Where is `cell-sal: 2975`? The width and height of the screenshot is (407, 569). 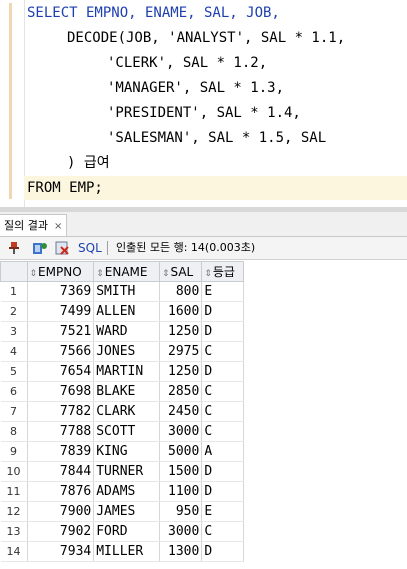
cell-sal: 2975 is located at coordinates (181, 351).